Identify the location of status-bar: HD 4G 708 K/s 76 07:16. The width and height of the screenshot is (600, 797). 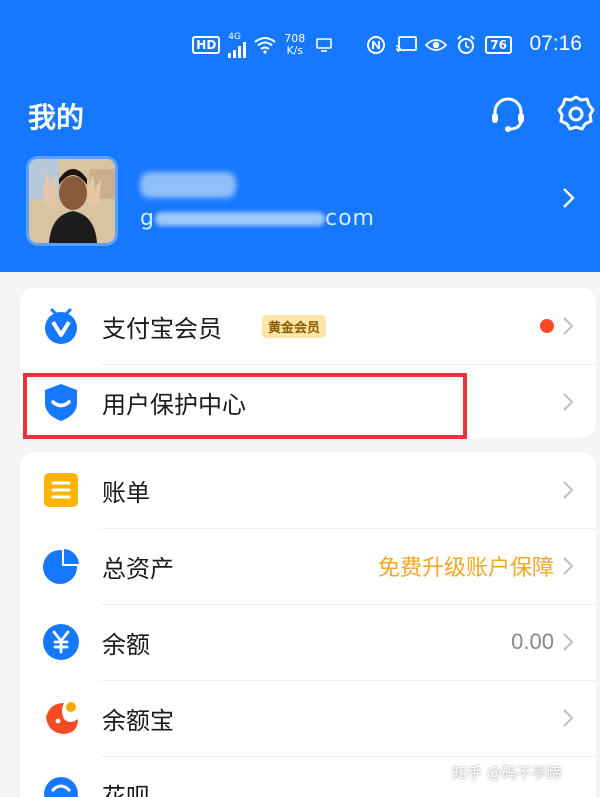
(300, 46).